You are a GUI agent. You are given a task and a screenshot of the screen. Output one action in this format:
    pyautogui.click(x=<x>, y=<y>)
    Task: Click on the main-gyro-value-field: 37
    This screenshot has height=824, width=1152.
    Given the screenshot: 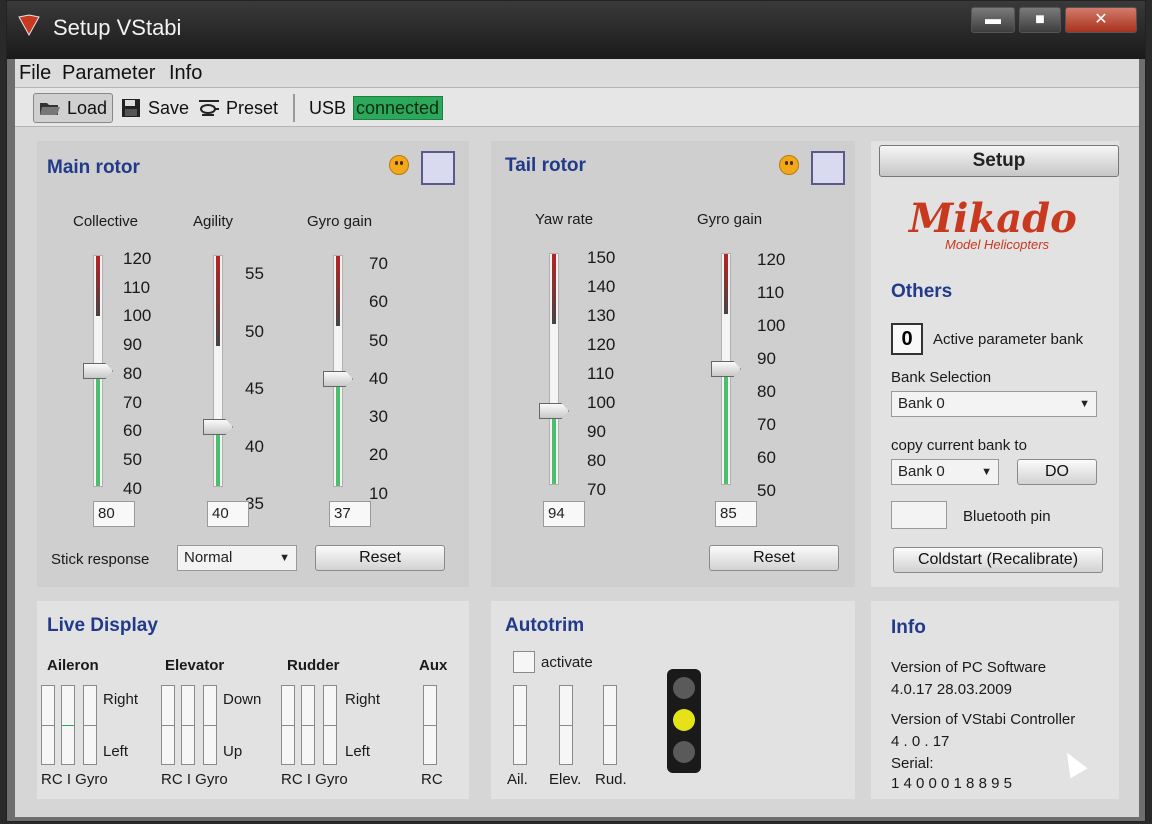 What is the action you would take?
    pyautogui.click(x=350, y=514)
    